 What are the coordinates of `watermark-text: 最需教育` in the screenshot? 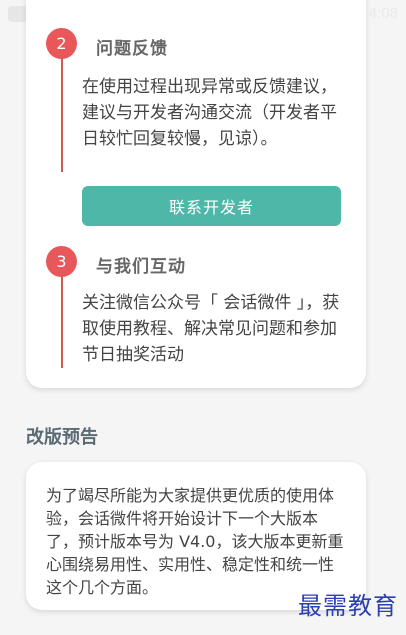 It's located at (348, 606).